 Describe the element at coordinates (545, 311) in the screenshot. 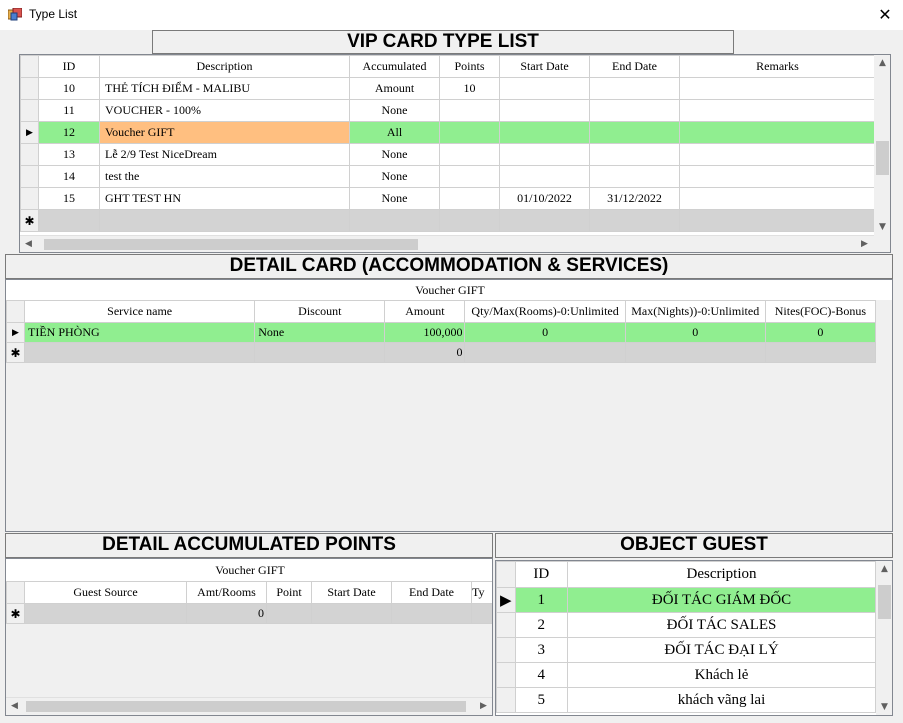

I see `column-header-qty-max-rooms: Qty/Max(Rooms)-0:Unlimited` at that location.